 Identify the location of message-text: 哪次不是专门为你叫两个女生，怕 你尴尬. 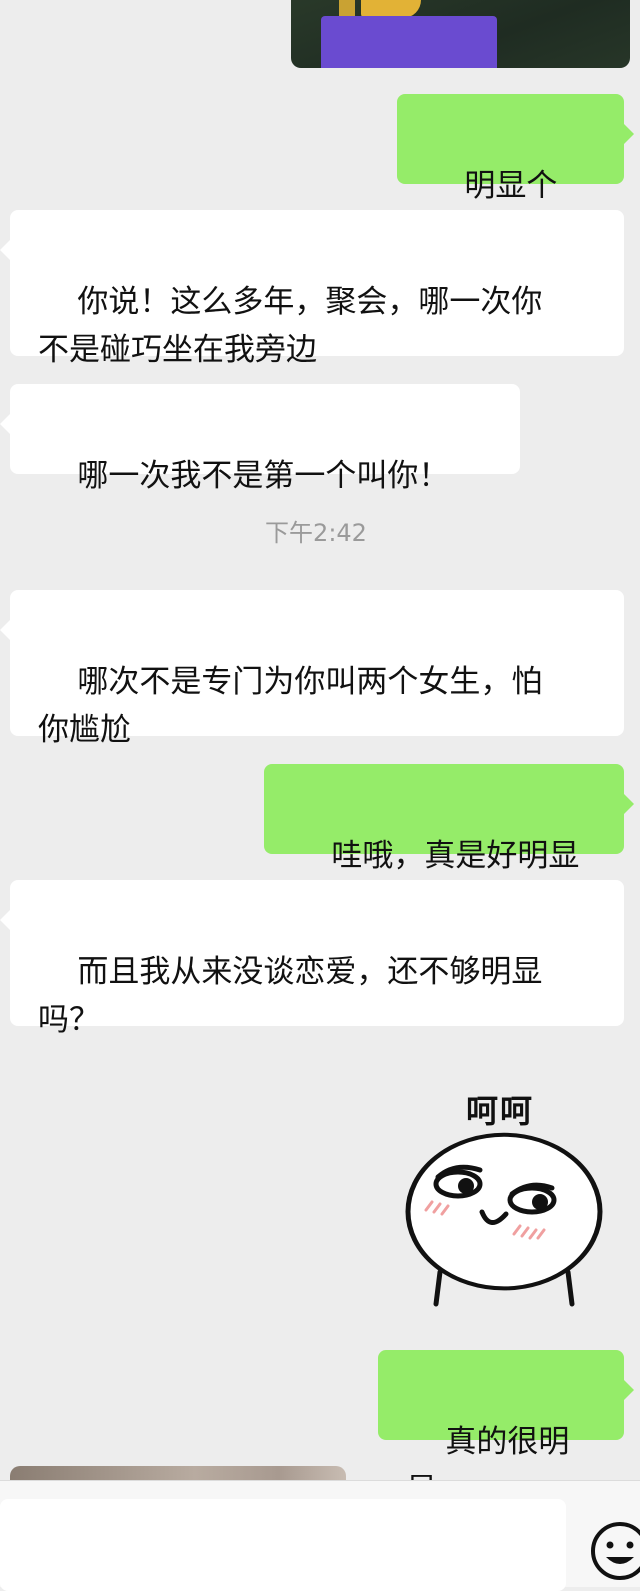
(290, 706).